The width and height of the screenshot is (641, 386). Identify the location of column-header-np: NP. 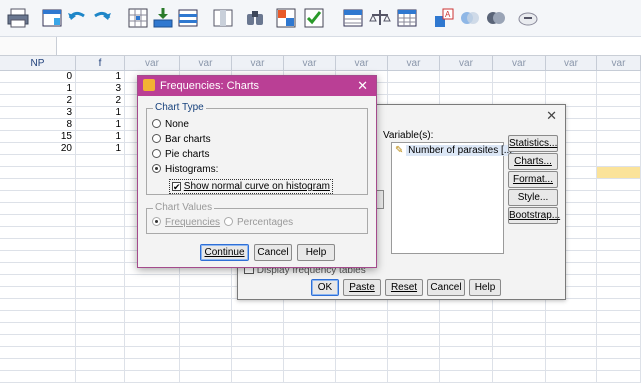
(38, 63).